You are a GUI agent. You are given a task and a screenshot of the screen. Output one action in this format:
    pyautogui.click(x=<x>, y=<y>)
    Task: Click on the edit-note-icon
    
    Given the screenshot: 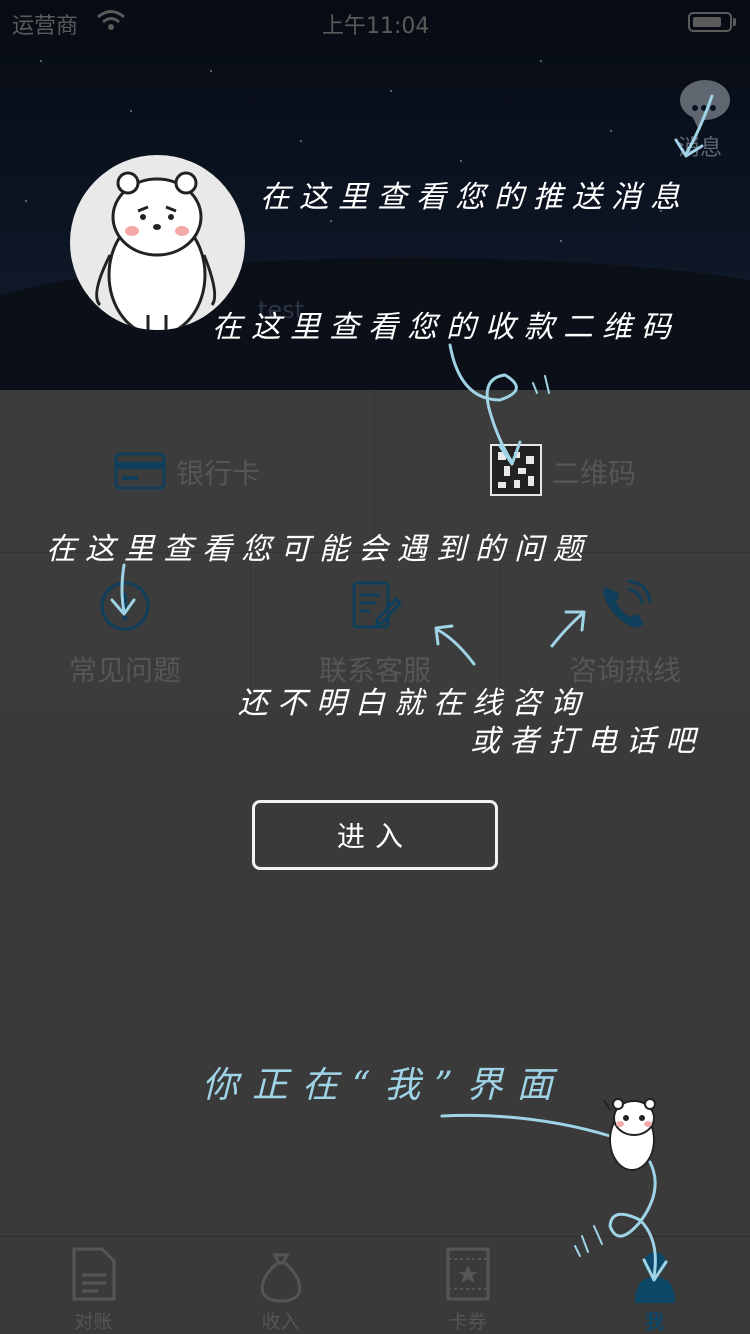 What is the action you would take?
    pyautogui.click(x=377, y=605)
    